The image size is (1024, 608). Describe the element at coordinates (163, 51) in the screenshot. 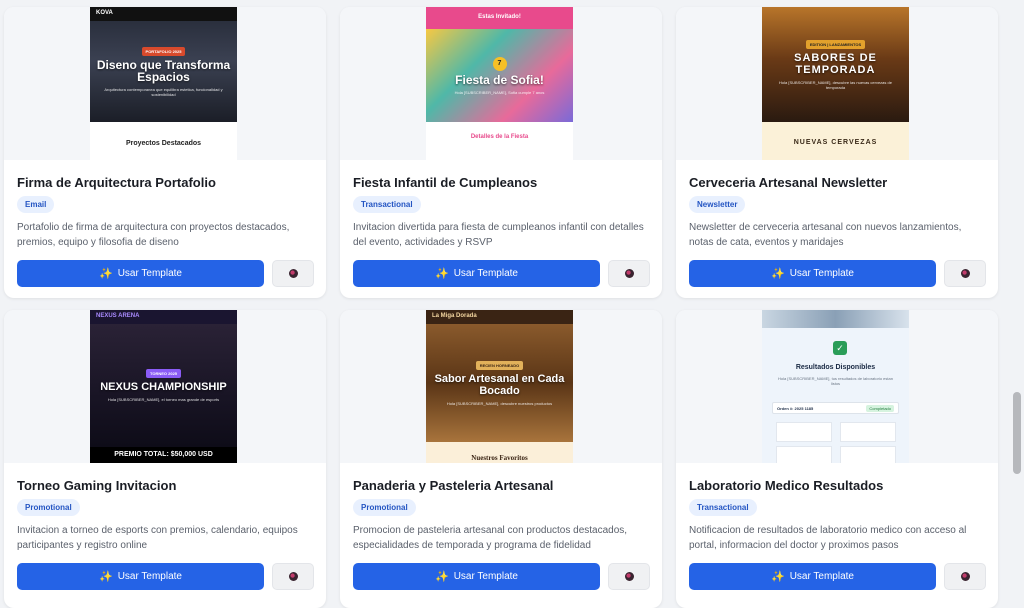

I see `preview-chip: PORTAFOLIO 2025` at that location.